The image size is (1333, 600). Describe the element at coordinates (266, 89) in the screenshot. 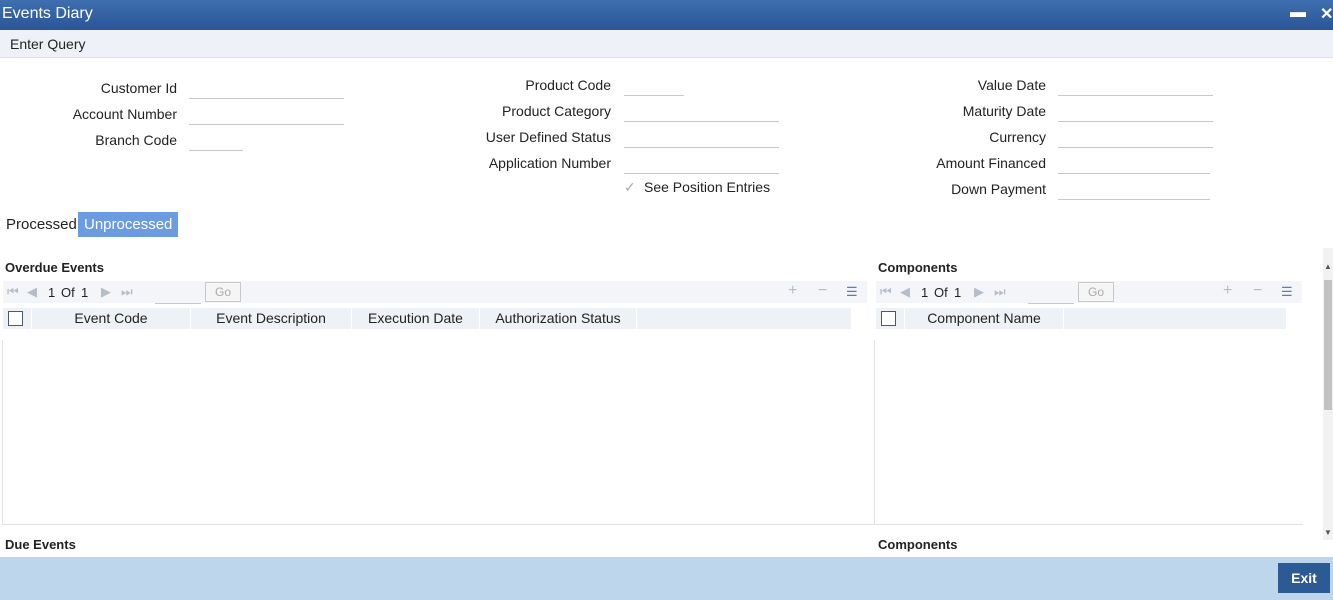

I see `customer-id-input` at that location.